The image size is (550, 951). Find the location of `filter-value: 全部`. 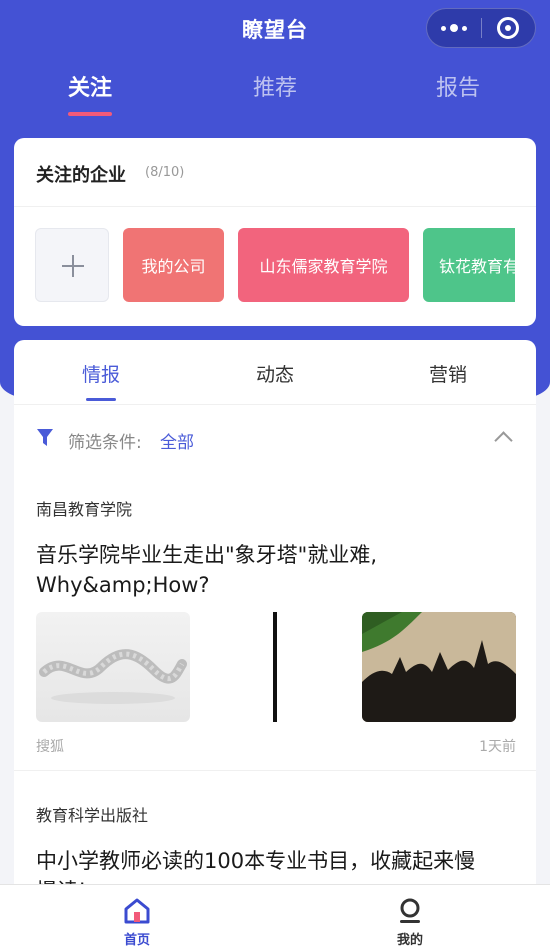

filter-value: 全部 is located at coordinates (177, 440).